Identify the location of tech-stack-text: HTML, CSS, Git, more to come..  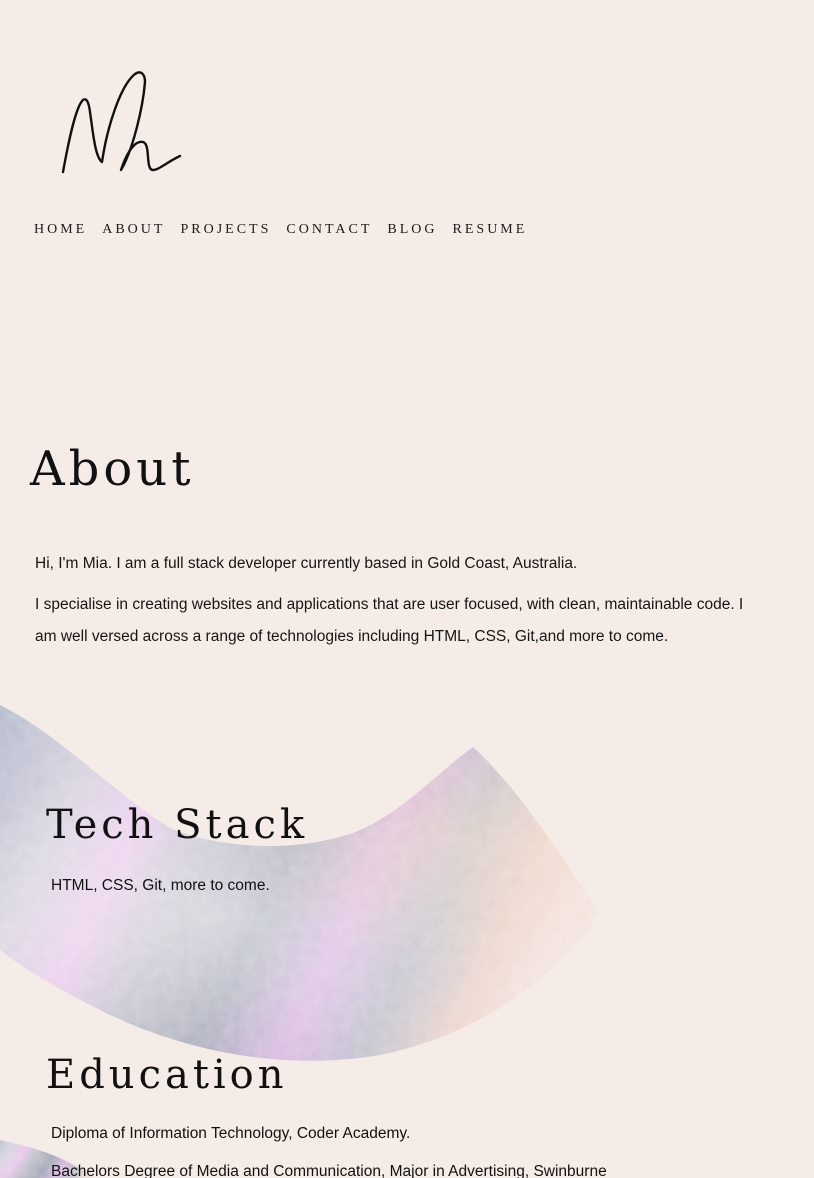
(160, 885).